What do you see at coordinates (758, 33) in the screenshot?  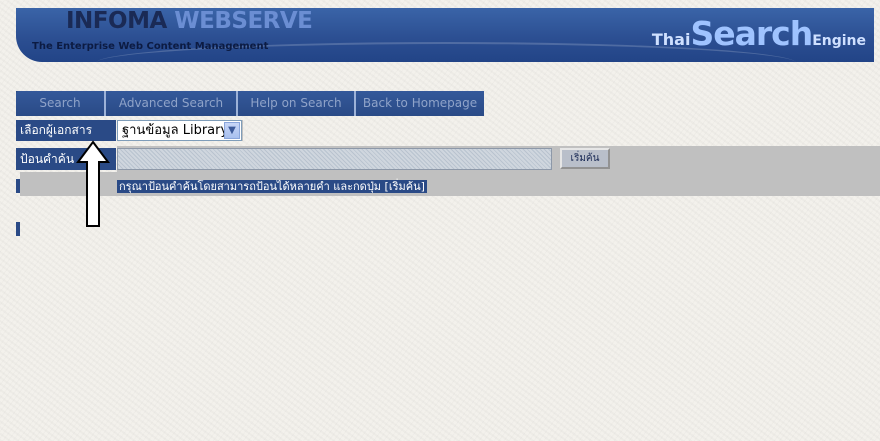 I see `thai-search-engine-logo: ThaiSearchEngine` at bounding box center [758, 33].